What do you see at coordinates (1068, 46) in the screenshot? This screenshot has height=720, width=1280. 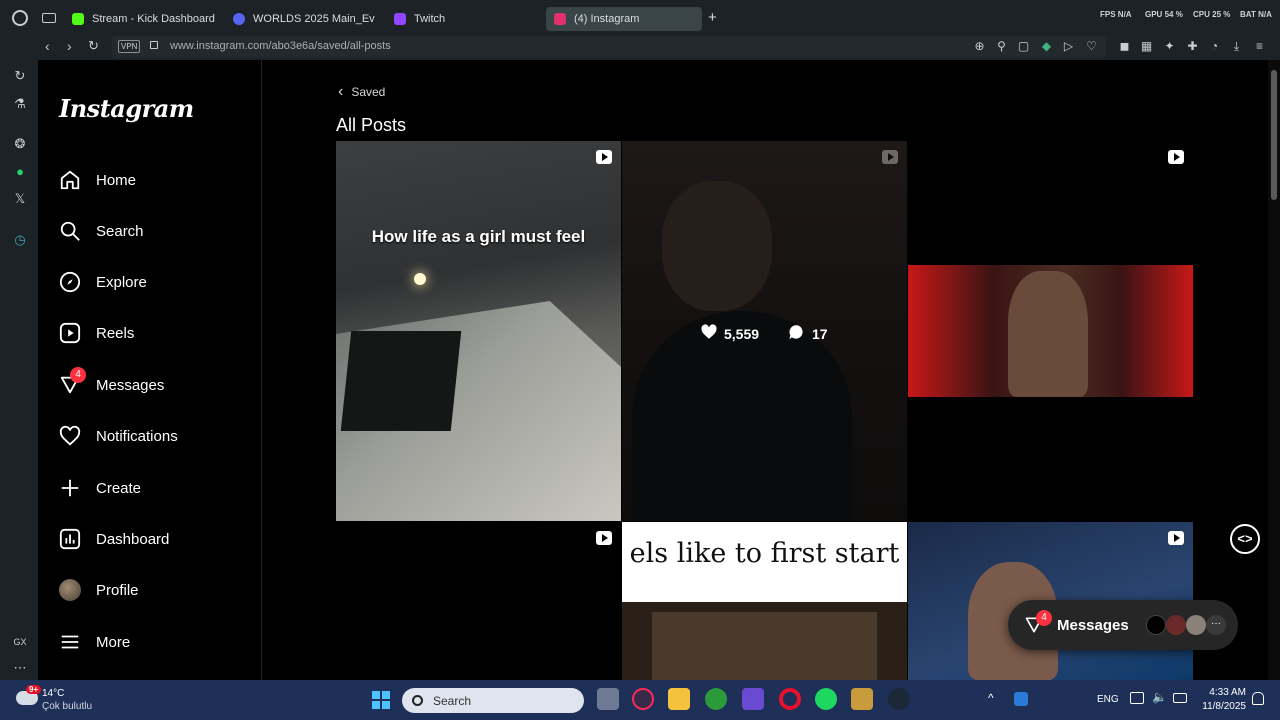 I see `send-icon: ▷` at bounding box center [1068, 46].